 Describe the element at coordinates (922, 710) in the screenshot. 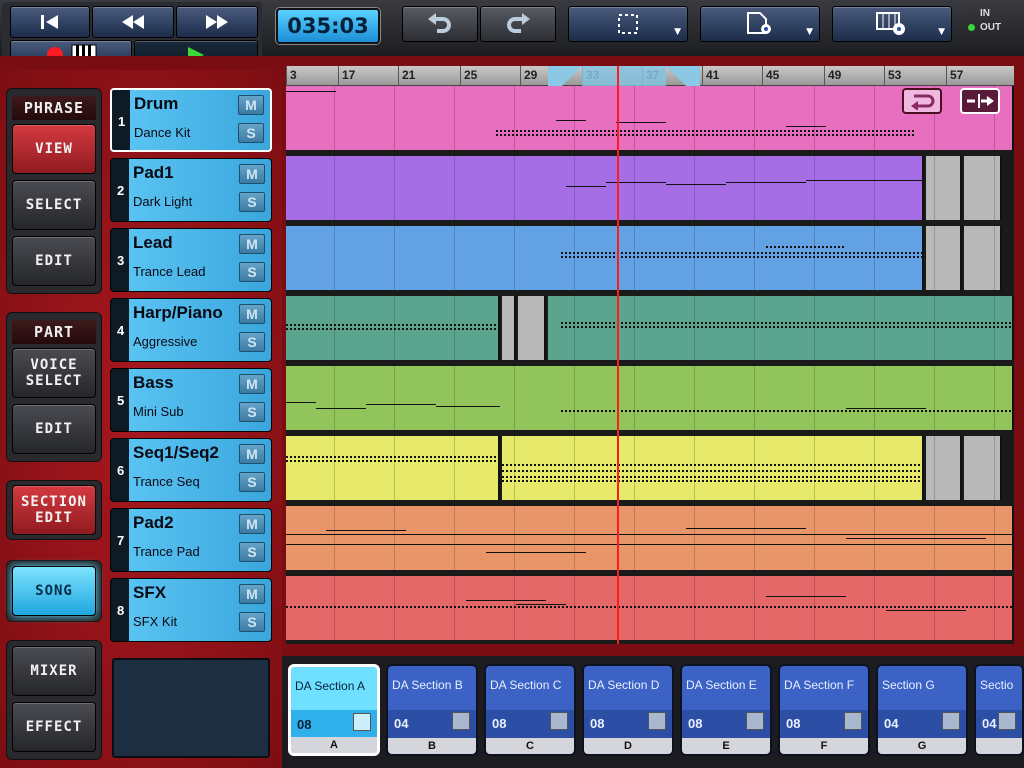

I see `section-button: Section G 04 G` at that location.